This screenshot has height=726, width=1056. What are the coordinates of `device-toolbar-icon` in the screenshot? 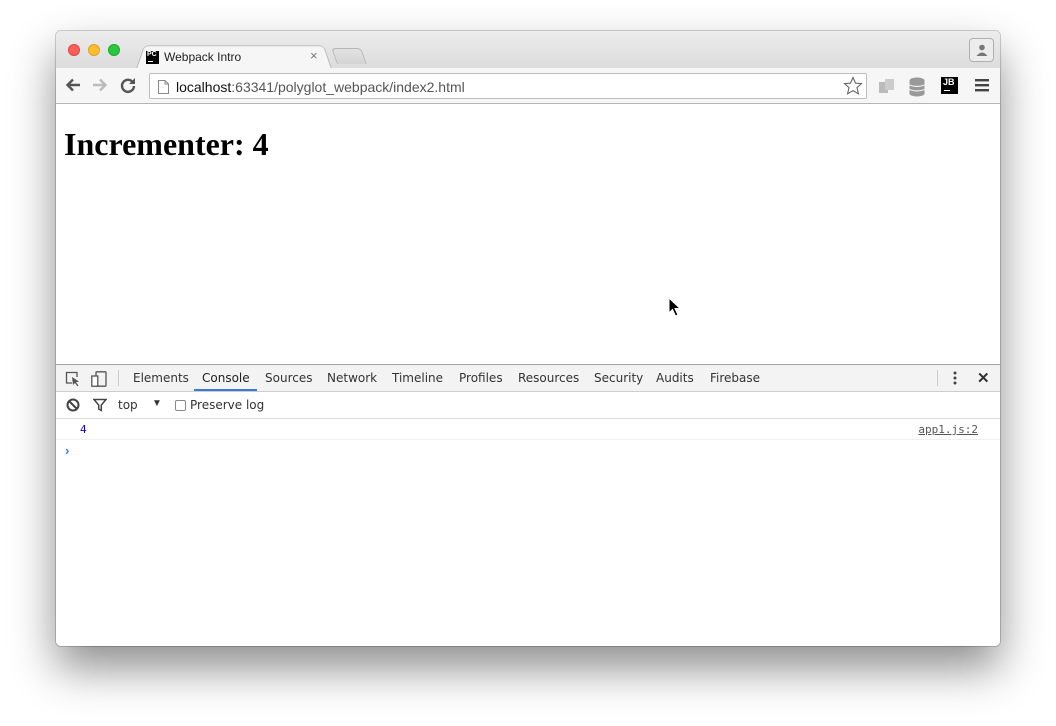 It's located at (99, 379).